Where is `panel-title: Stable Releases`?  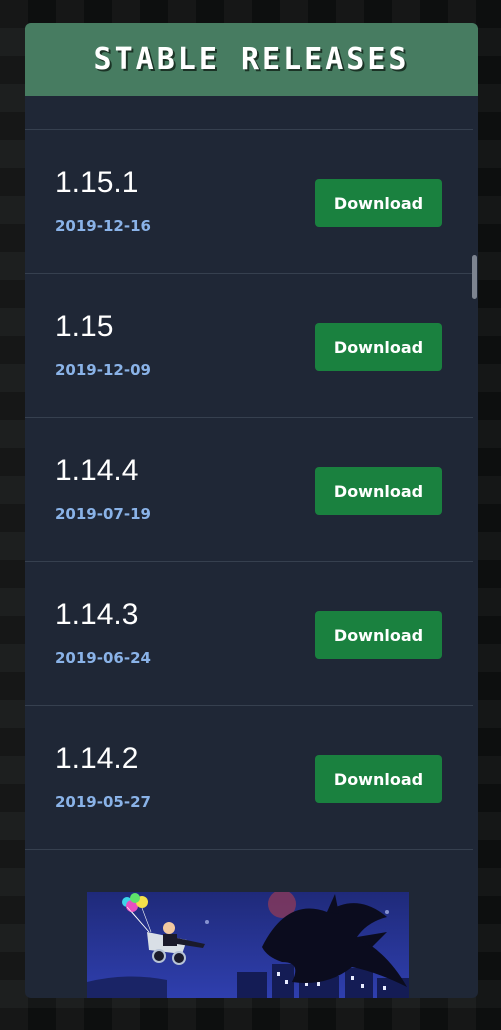
panel-title: Stable Releases is located at coordinates (251, 59).